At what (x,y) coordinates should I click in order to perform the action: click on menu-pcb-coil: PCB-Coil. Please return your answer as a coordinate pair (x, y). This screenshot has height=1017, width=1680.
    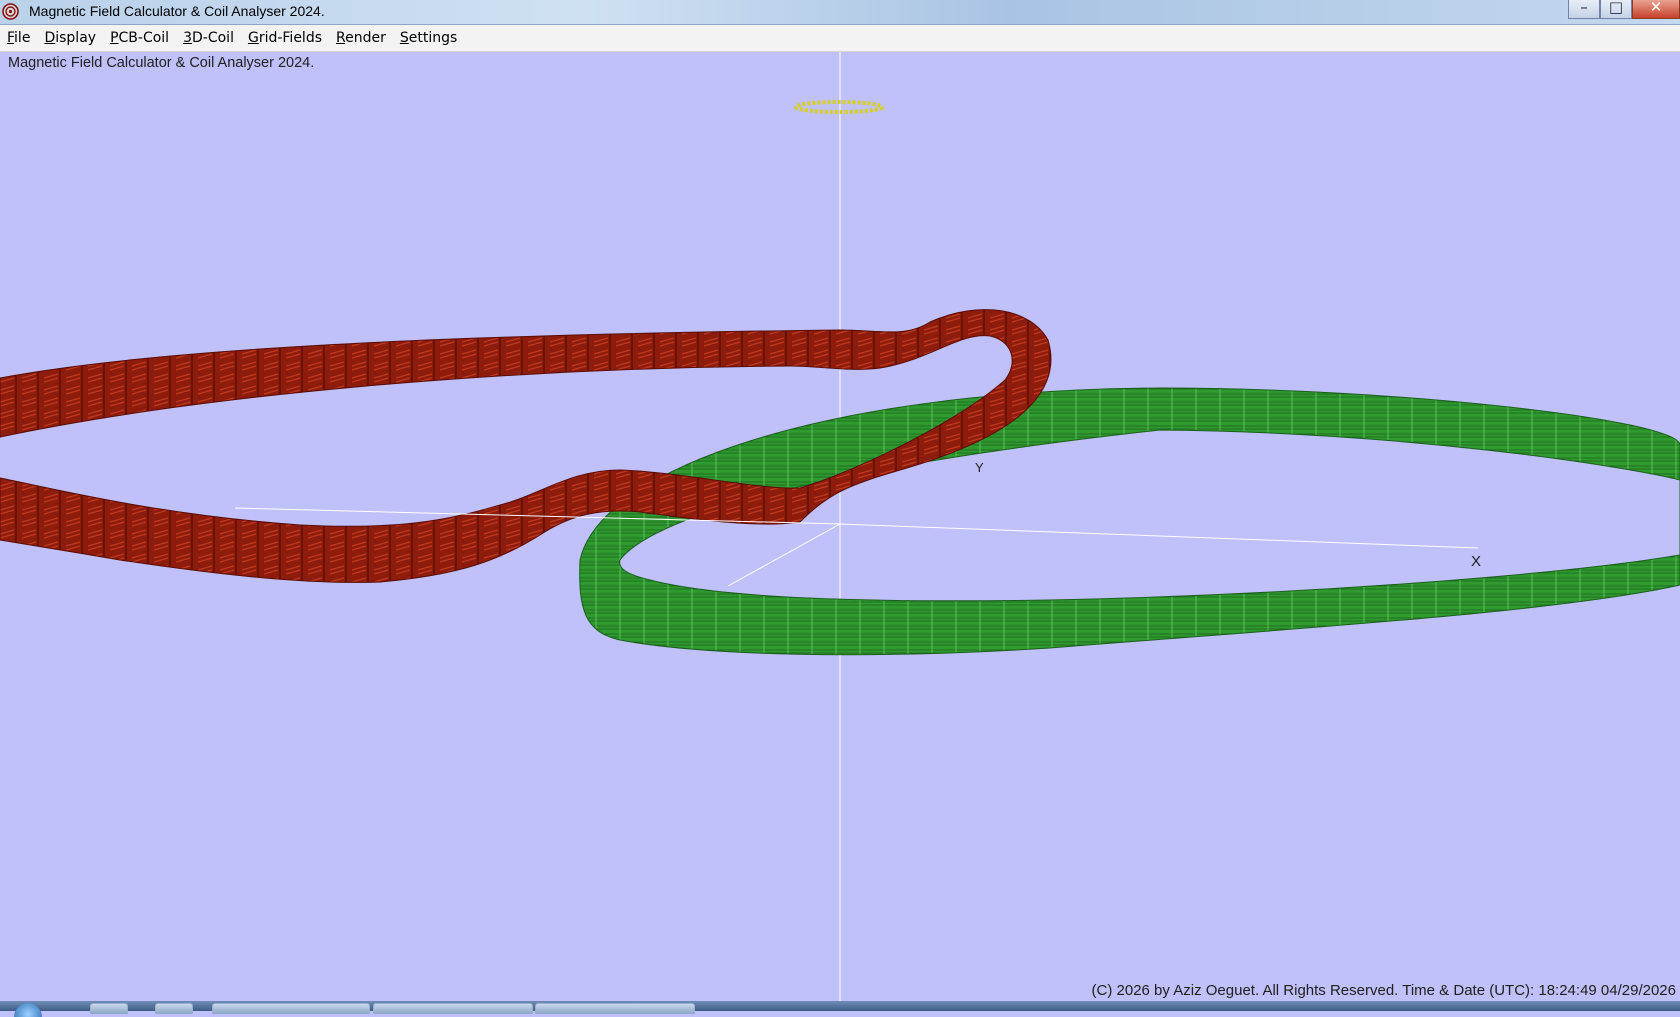
    Looking at the image, I should click on (139, 38).